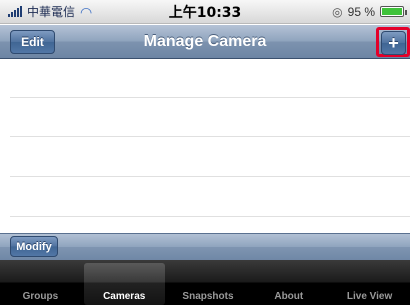 The width and height of the screenshot is (410, 305). What do you see at coordinates (208, 296) in the screenshot?
I see `tab-label: Snapshots` at bounding box center [208, 296].